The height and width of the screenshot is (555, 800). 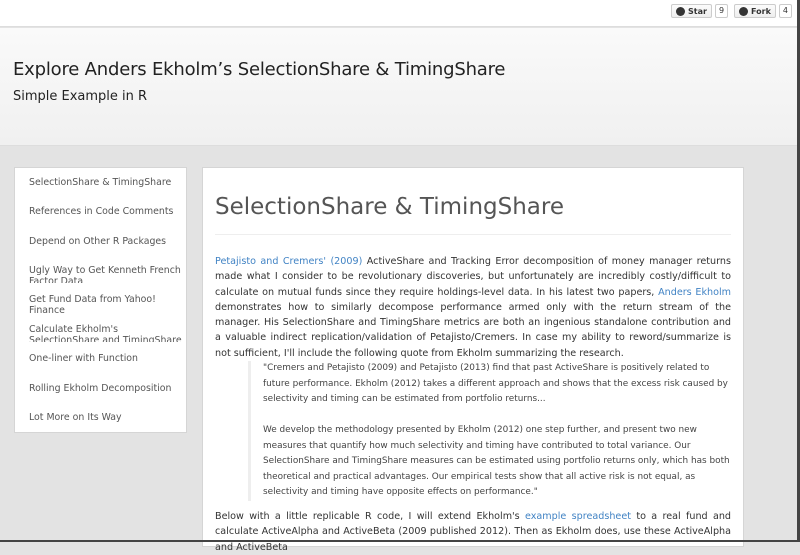 I want to click on sidebar-item: Rolling Ekholm Decomposition, so click(x=106, y=394).